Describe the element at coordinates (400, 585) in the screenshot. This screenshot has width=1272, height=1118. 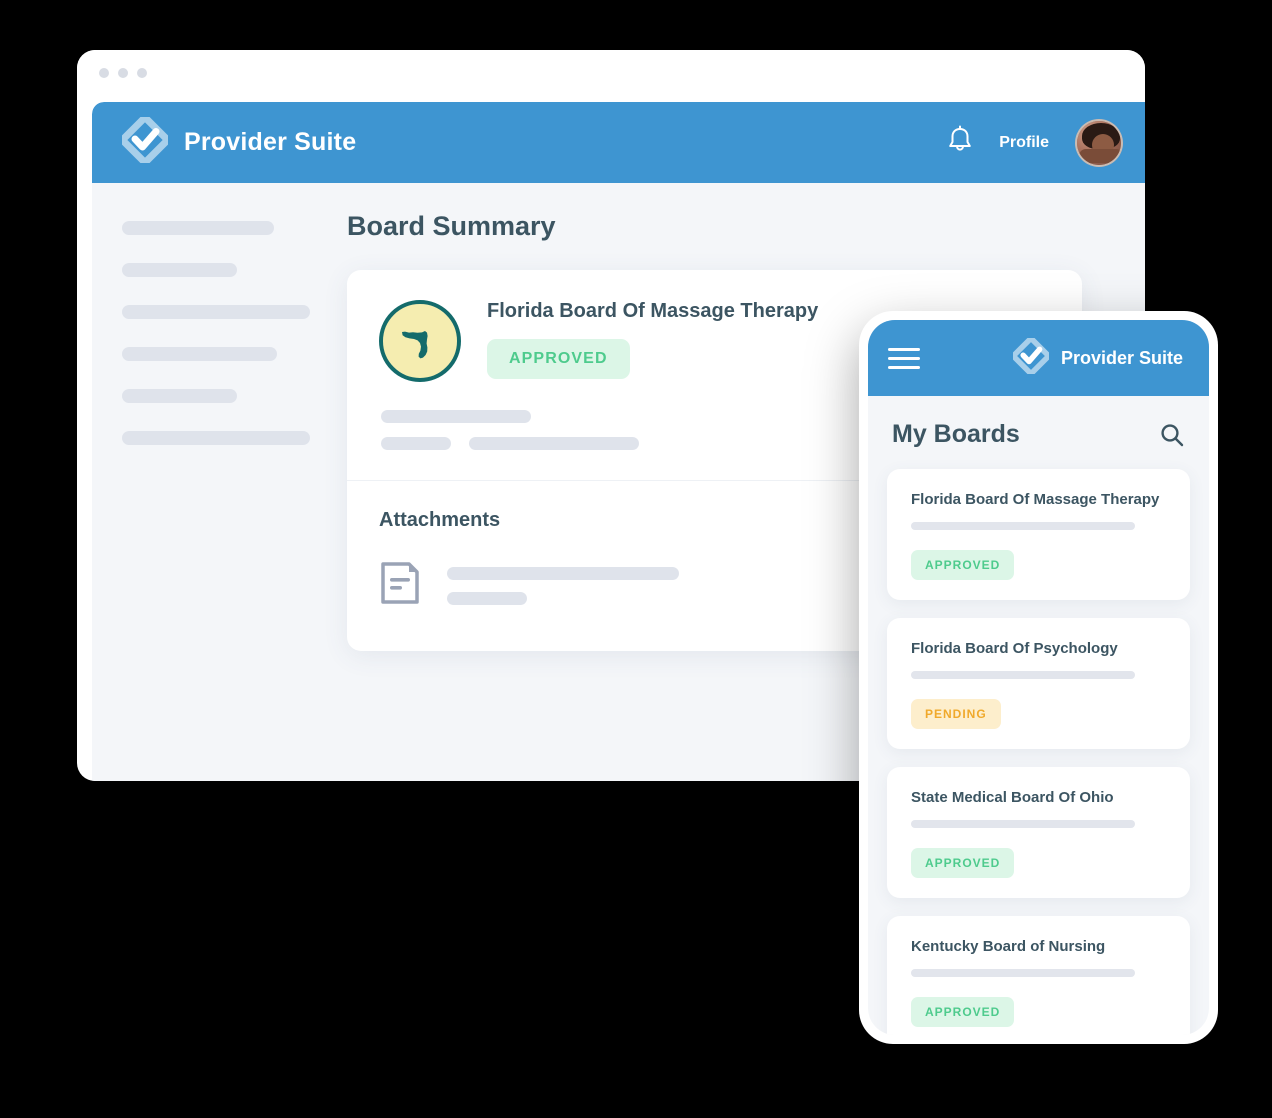
I see `document-icon` at that location.